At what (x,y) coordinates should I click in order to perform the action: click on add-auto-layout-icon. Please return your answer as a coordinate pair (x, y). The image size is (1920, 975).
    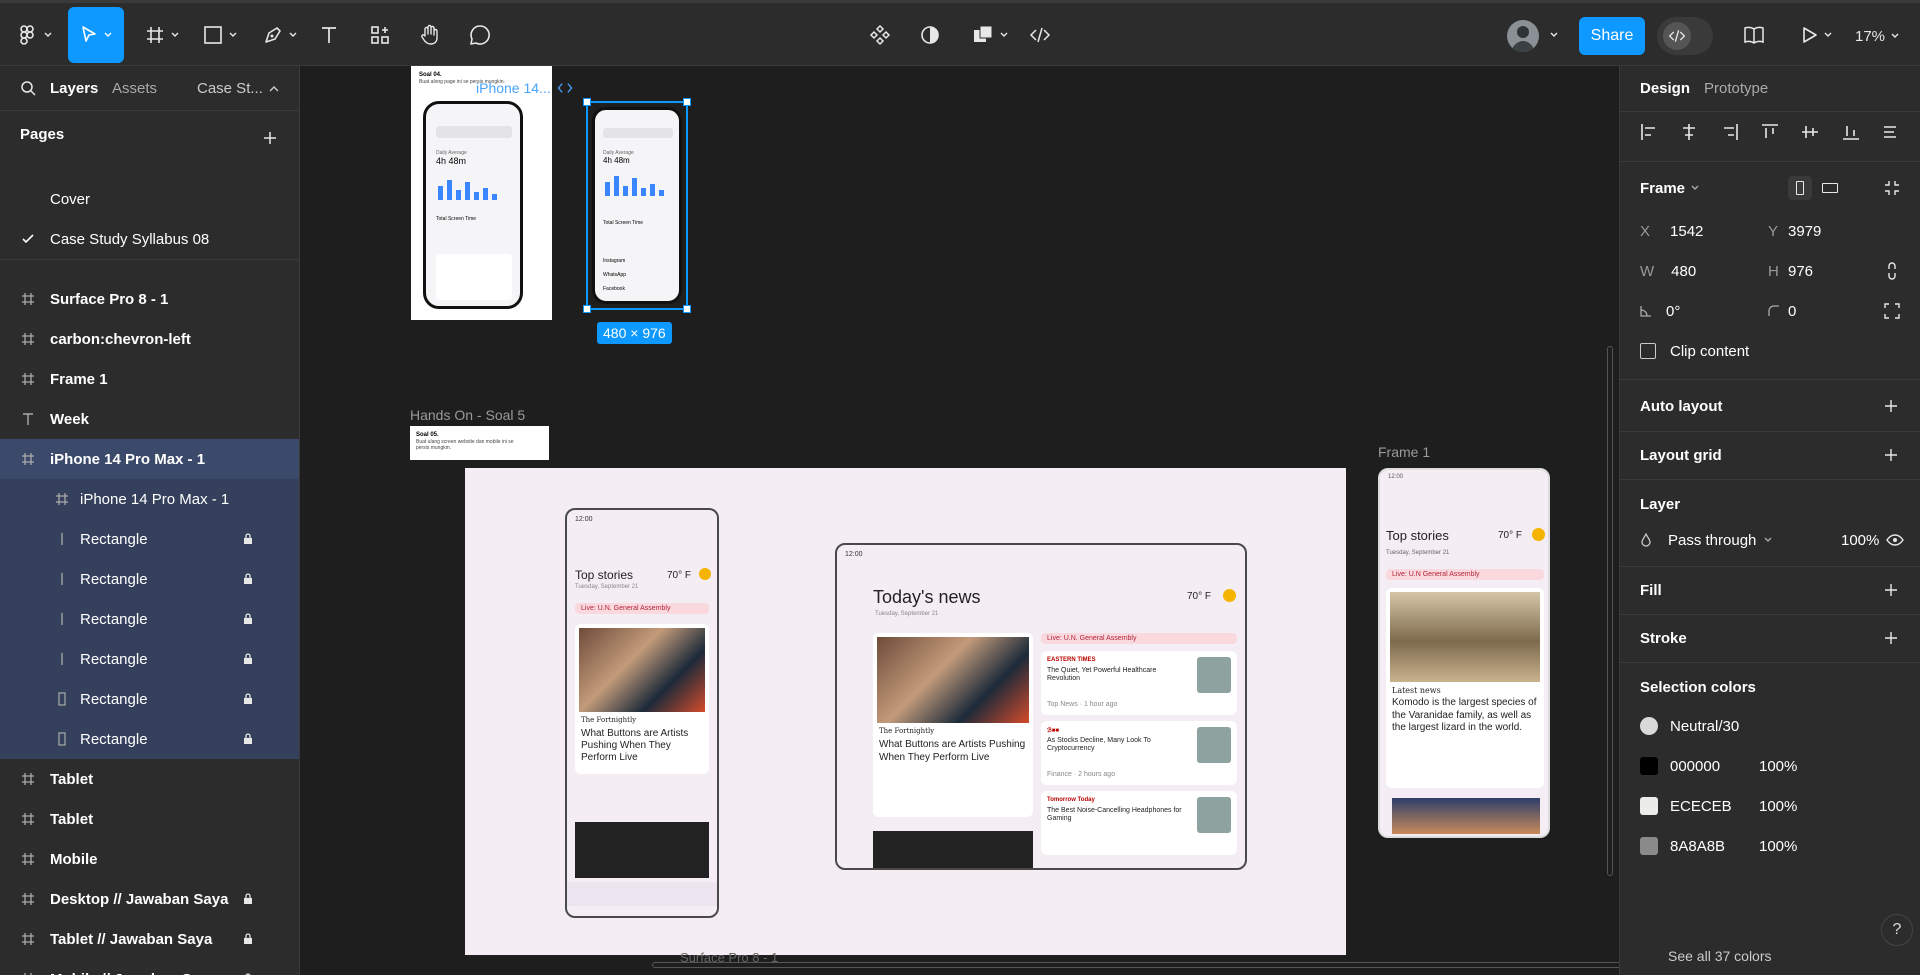
    Looking at the image, I should click on (1891, 406).